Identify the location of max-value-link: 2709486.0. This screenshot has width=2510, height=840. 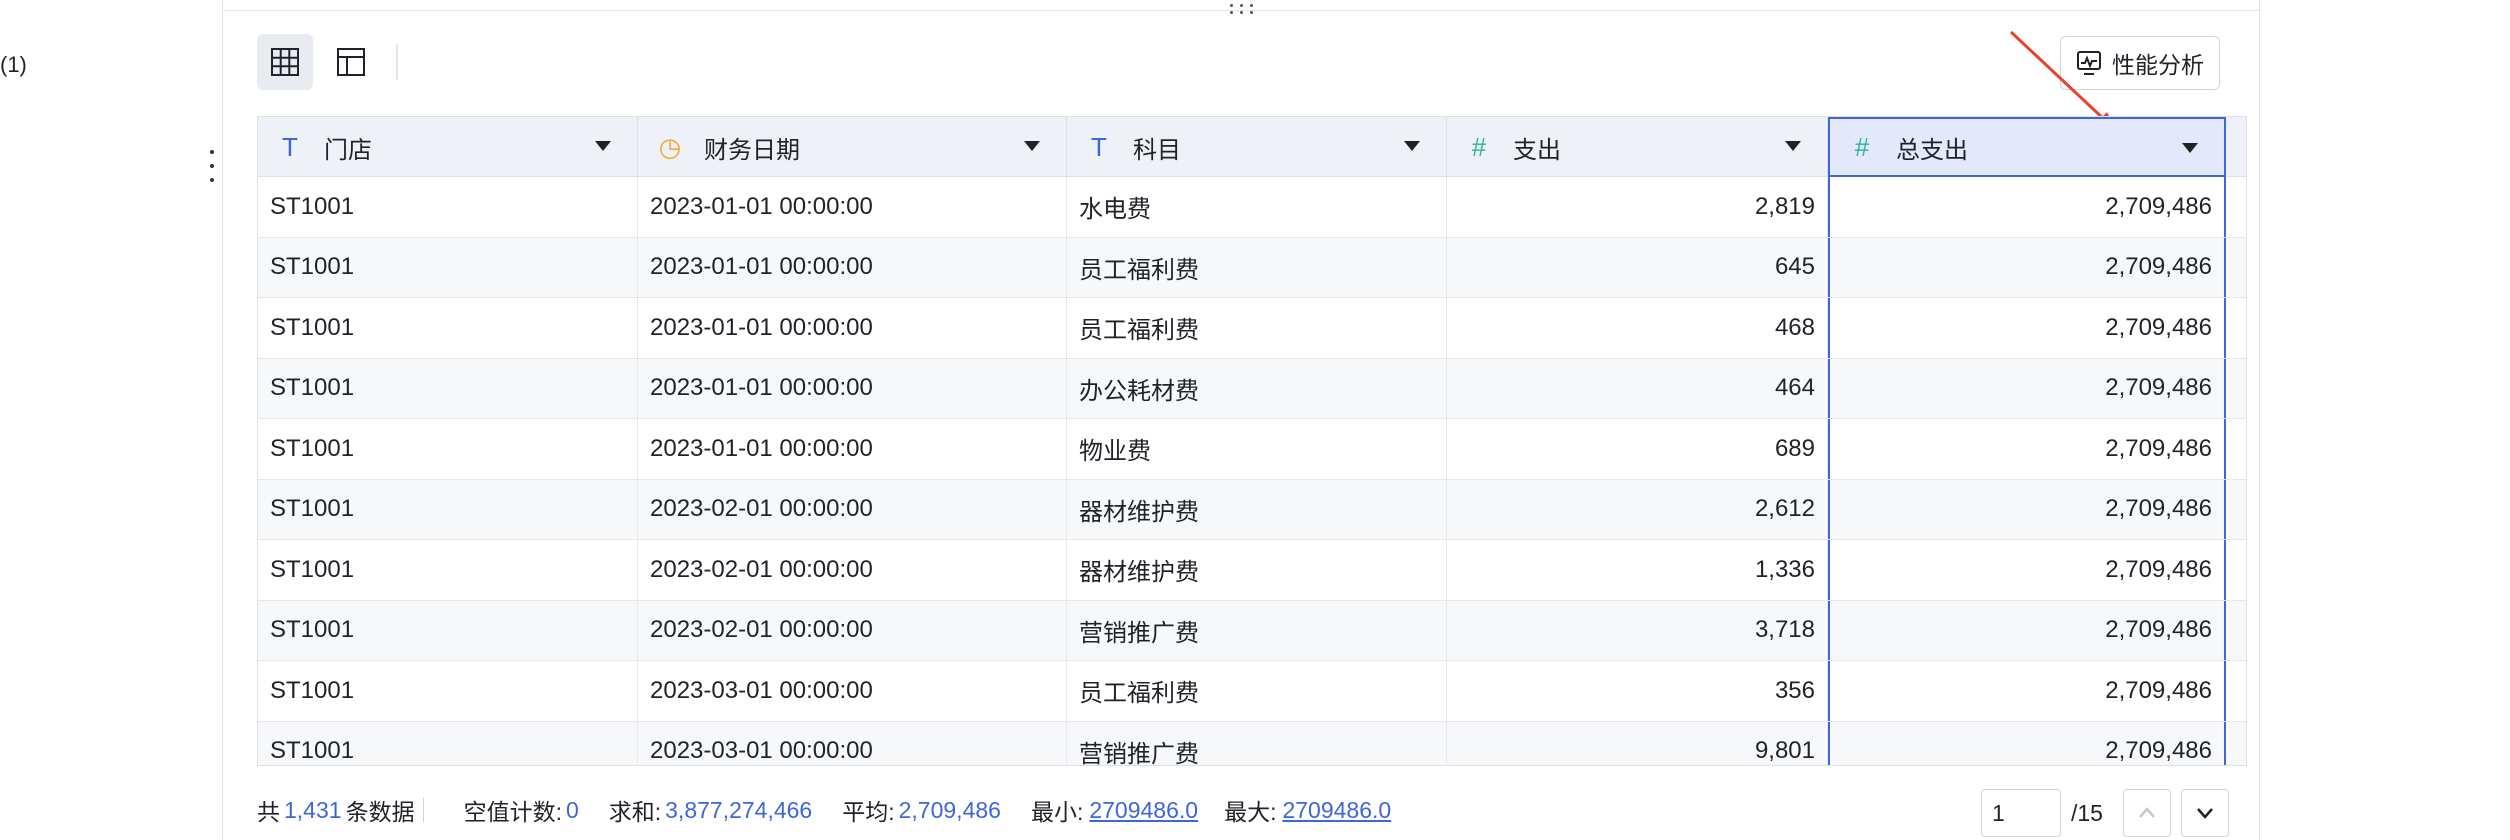
(1336, 810).